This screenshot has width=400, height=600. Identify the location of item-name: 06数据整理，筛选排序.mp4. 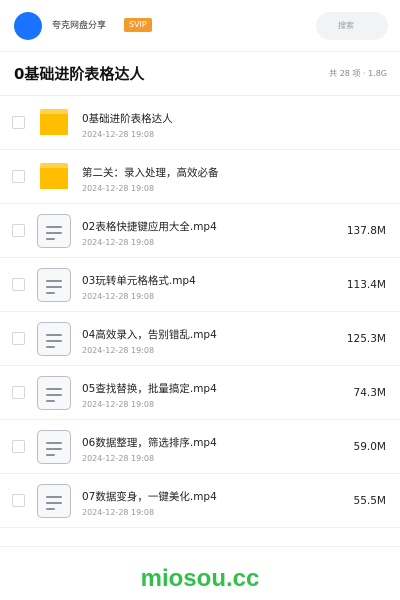
(149, 443).